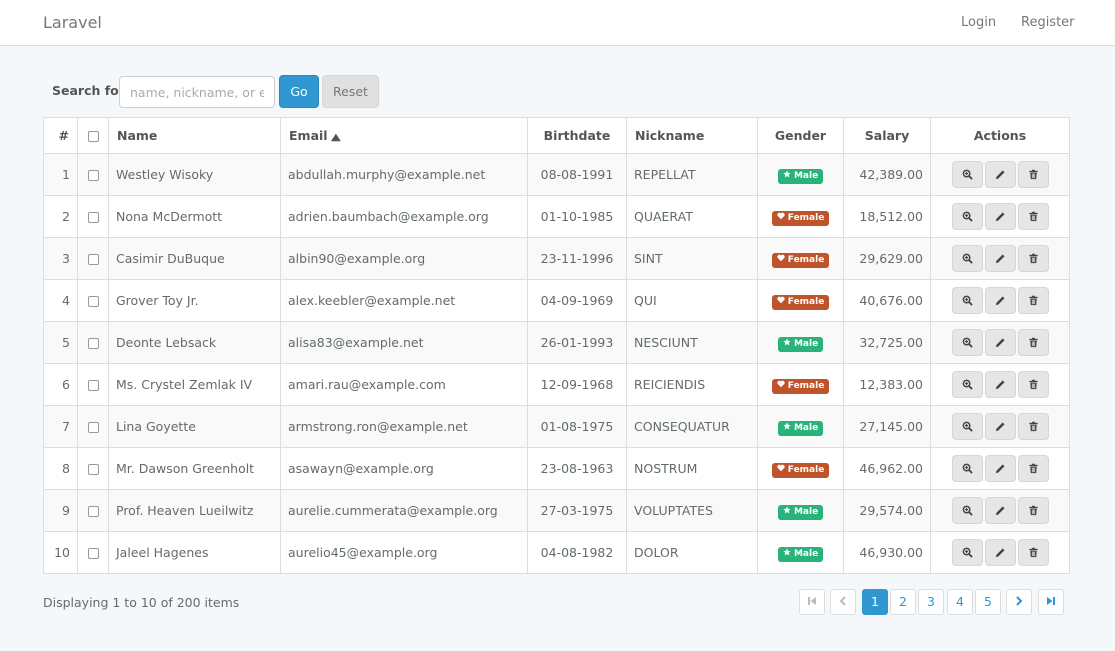 This screenshot has height=651, width=1115. I want to click on row-name: Grover Toy Jr., so click(194, 300).